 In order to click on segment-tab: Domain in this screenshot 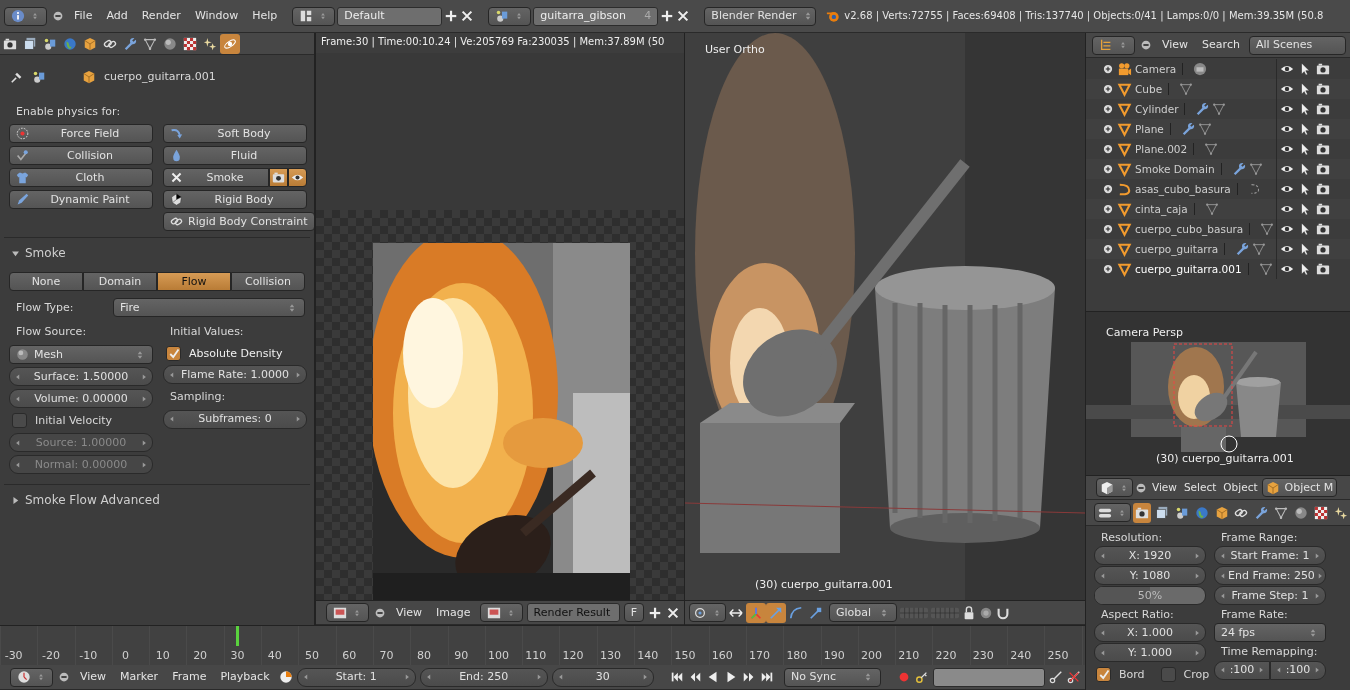, I will do `click(120, 282)`.